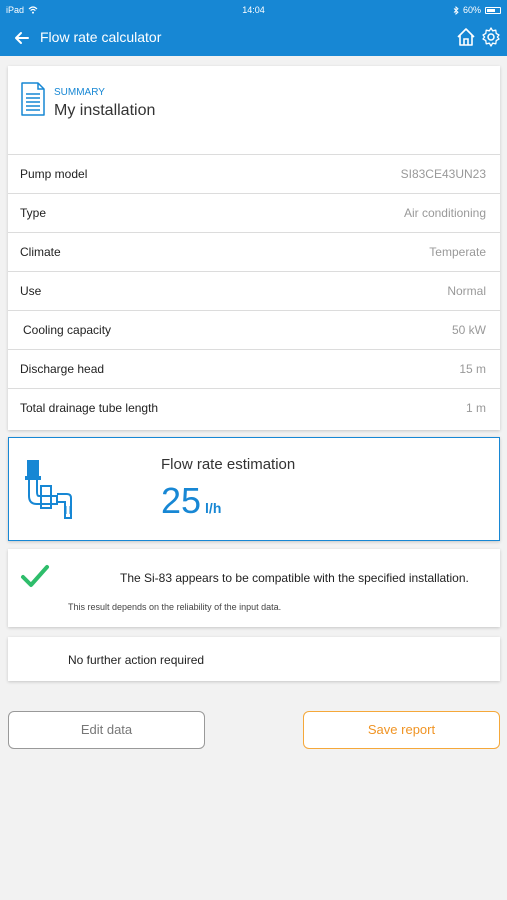  Describe the element at coordinates (67, 330) in the screenshot. I see `detail-label: Cooling capacity` at that location.